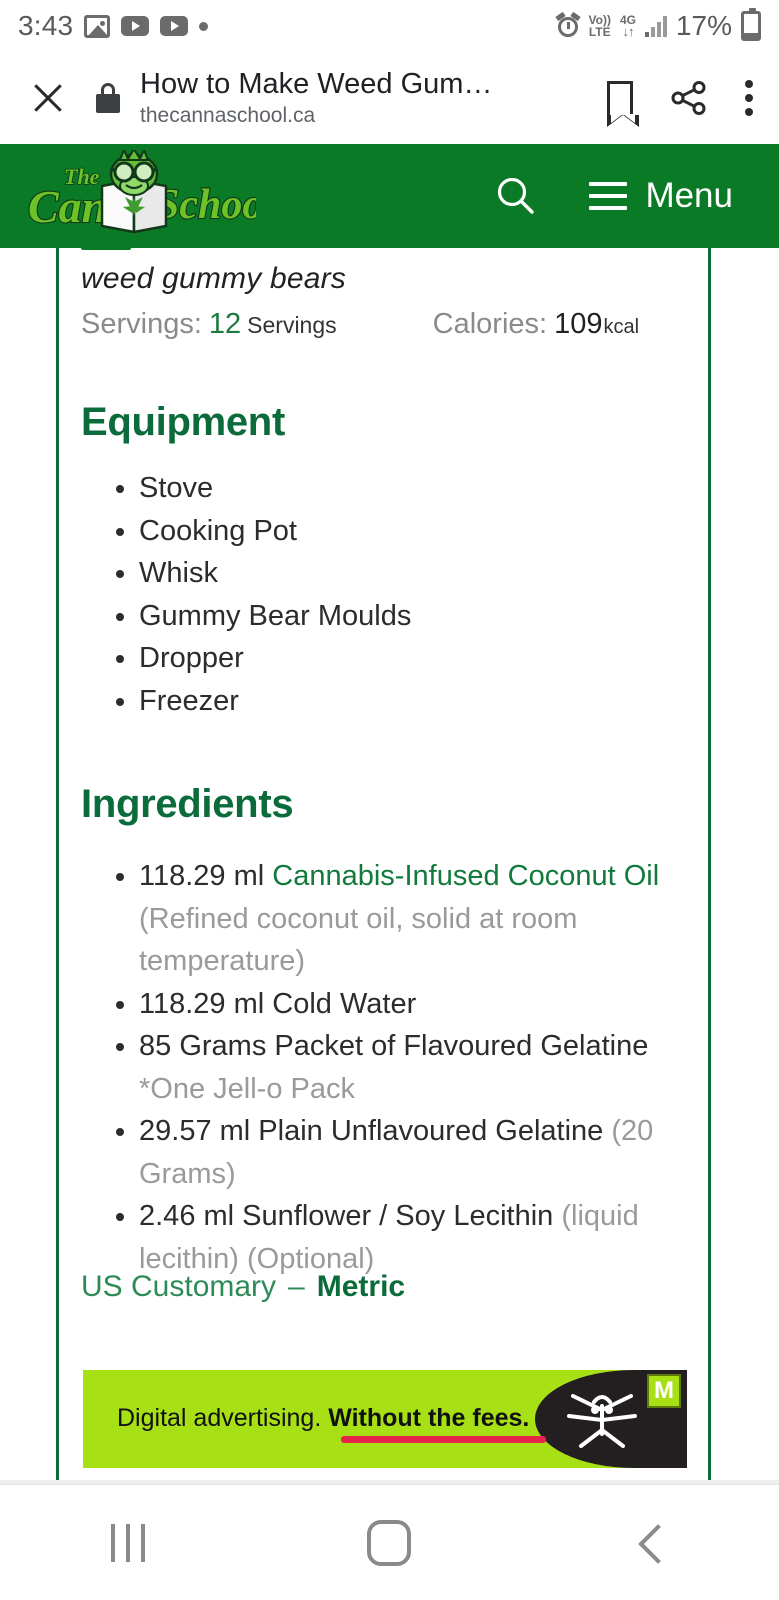  Describe the element at coordinates (150, 194) in the screenshot. I see `site-logo: Canna The School` at that location.